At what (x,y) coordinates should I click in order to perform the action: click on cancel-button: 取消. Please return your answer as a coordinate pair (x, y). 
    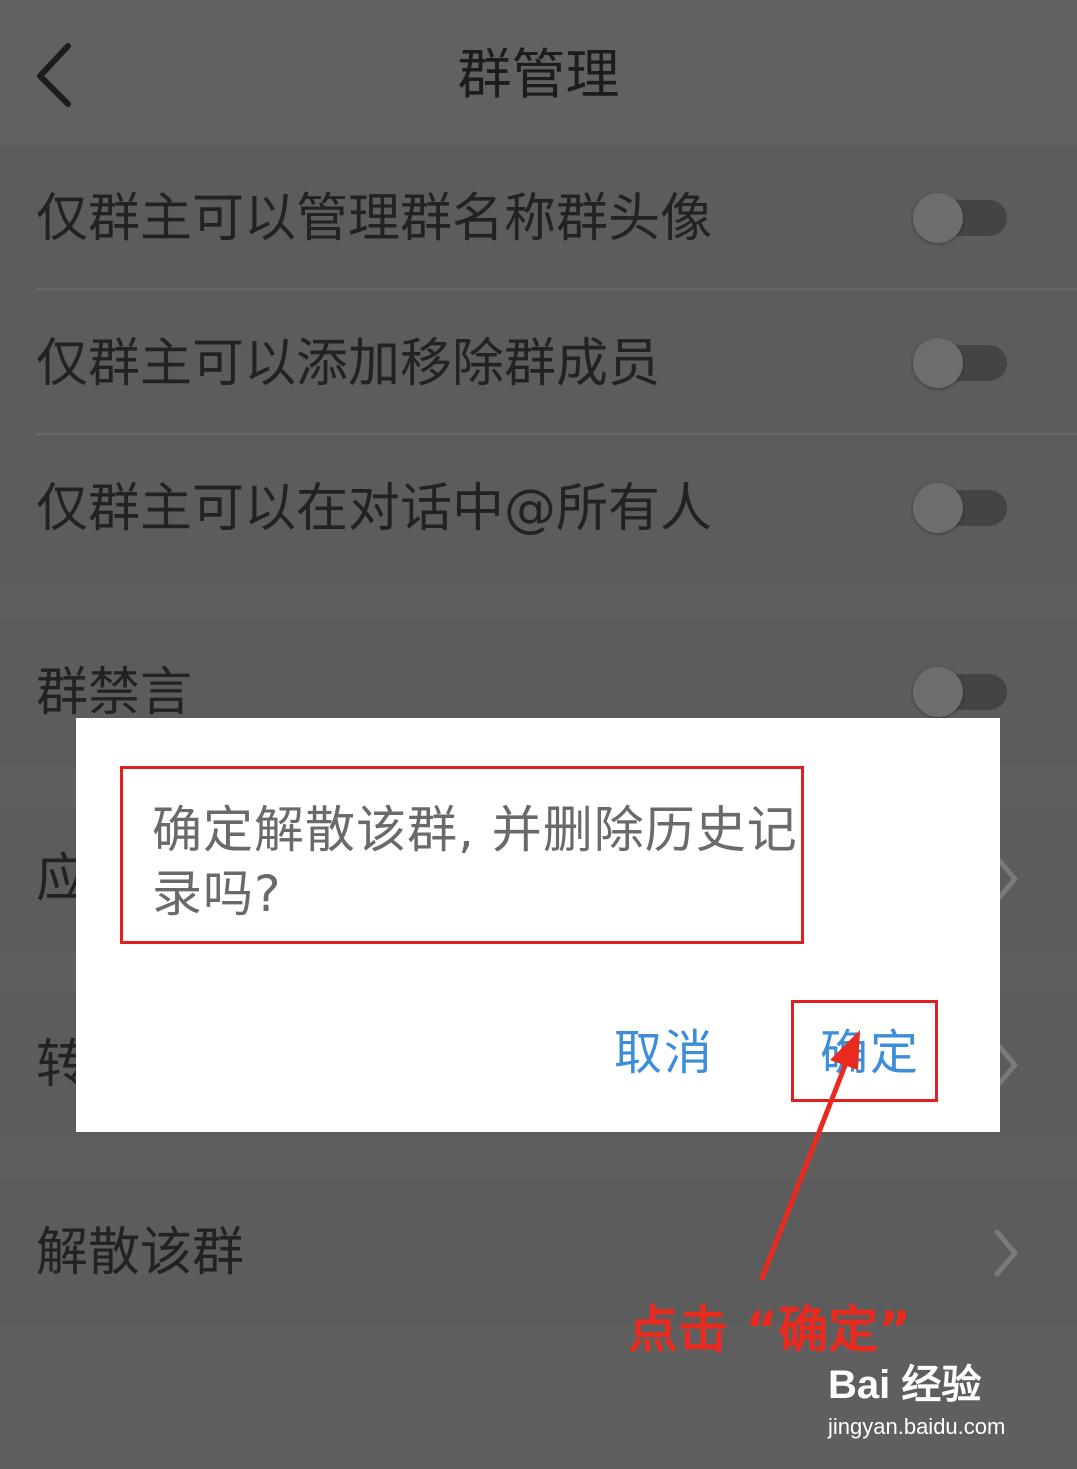
    Looking at the image, I should click on (664, 1053).